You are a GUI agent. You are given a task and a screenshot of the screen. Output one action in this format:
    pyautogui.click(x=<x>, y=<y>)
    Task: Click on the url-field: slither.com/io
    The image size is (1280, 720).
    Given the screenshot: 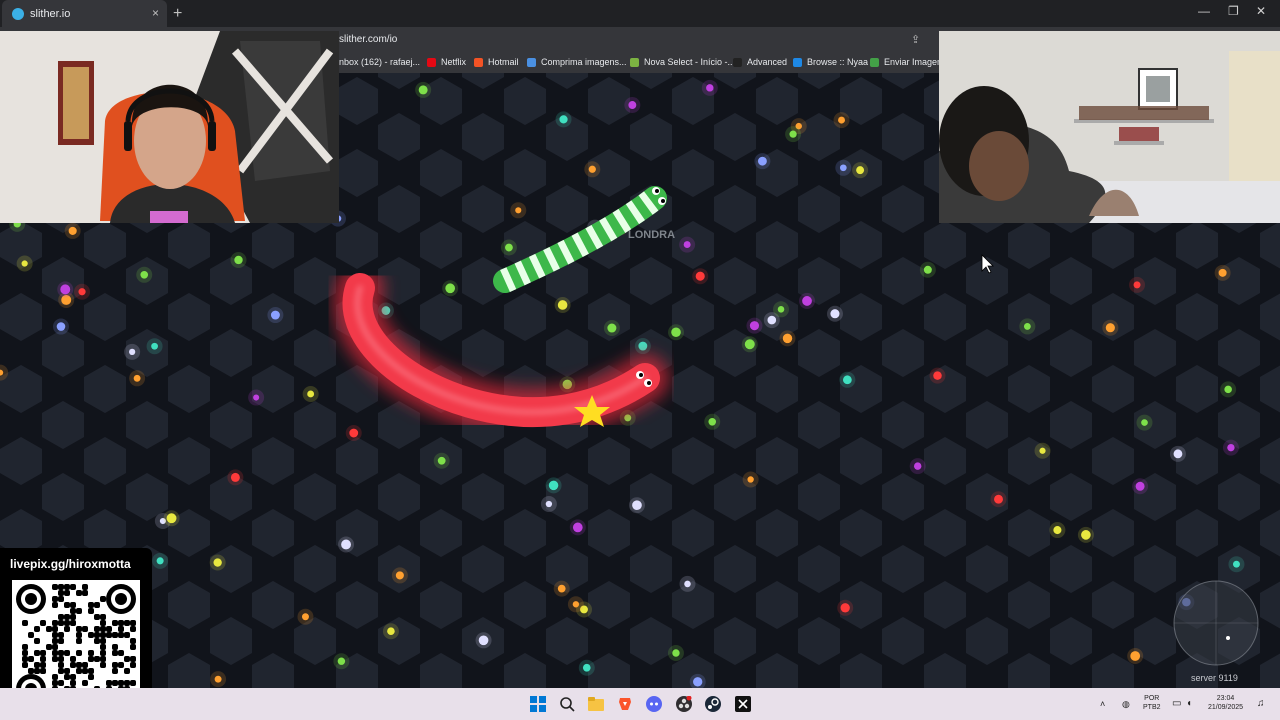 What is the action you would take?
    pyautogui.click(x=368, y=39)
    